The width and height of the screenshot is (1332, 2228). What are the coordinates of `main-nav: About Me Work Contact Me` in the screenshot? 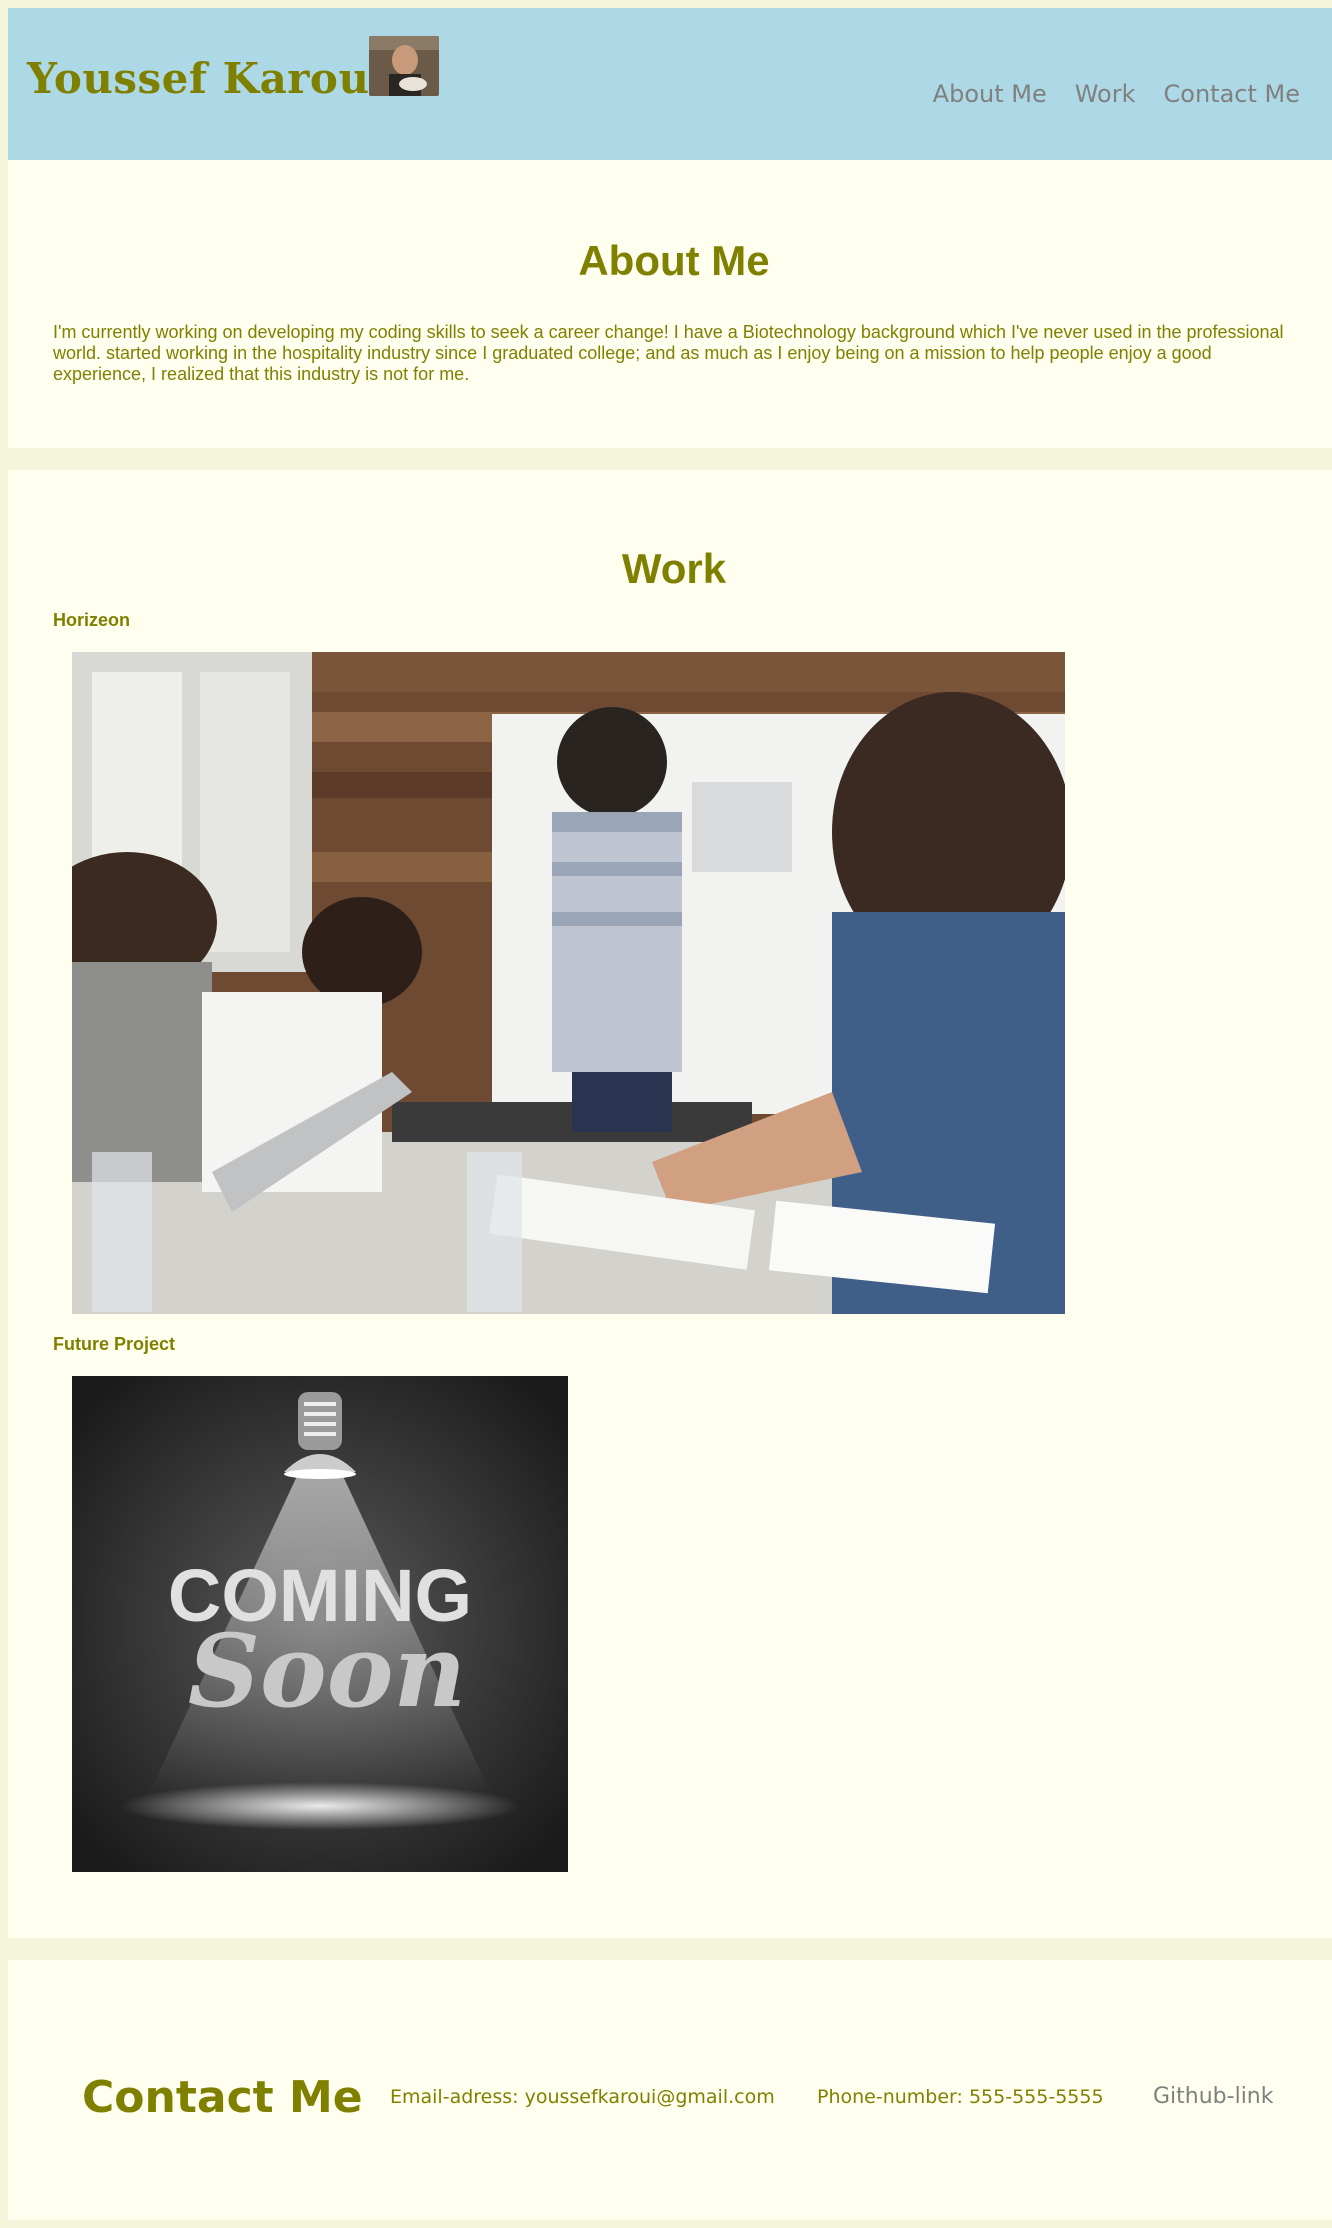 It's located at (1116, 94).